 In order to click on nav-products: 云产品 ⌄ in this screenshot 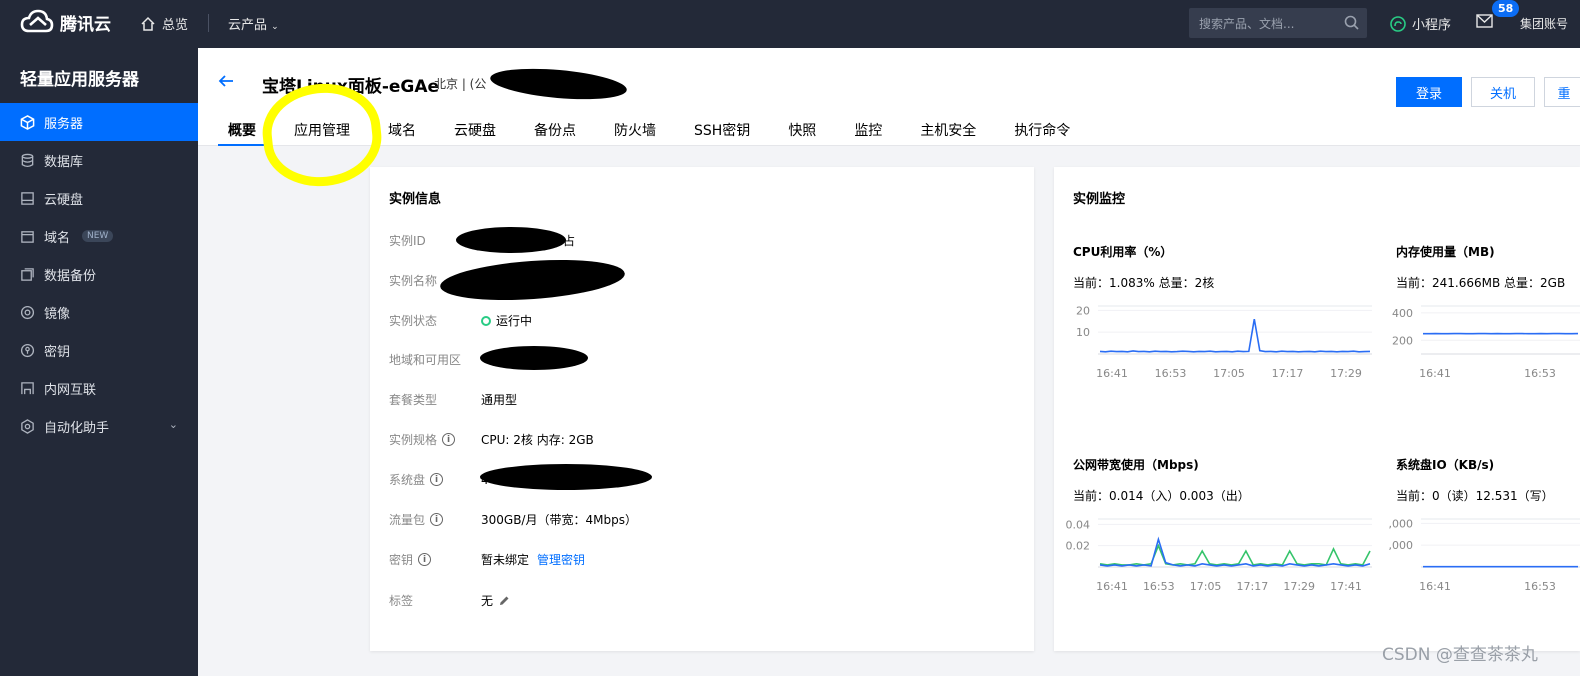, I will do `click(253, 23)`.